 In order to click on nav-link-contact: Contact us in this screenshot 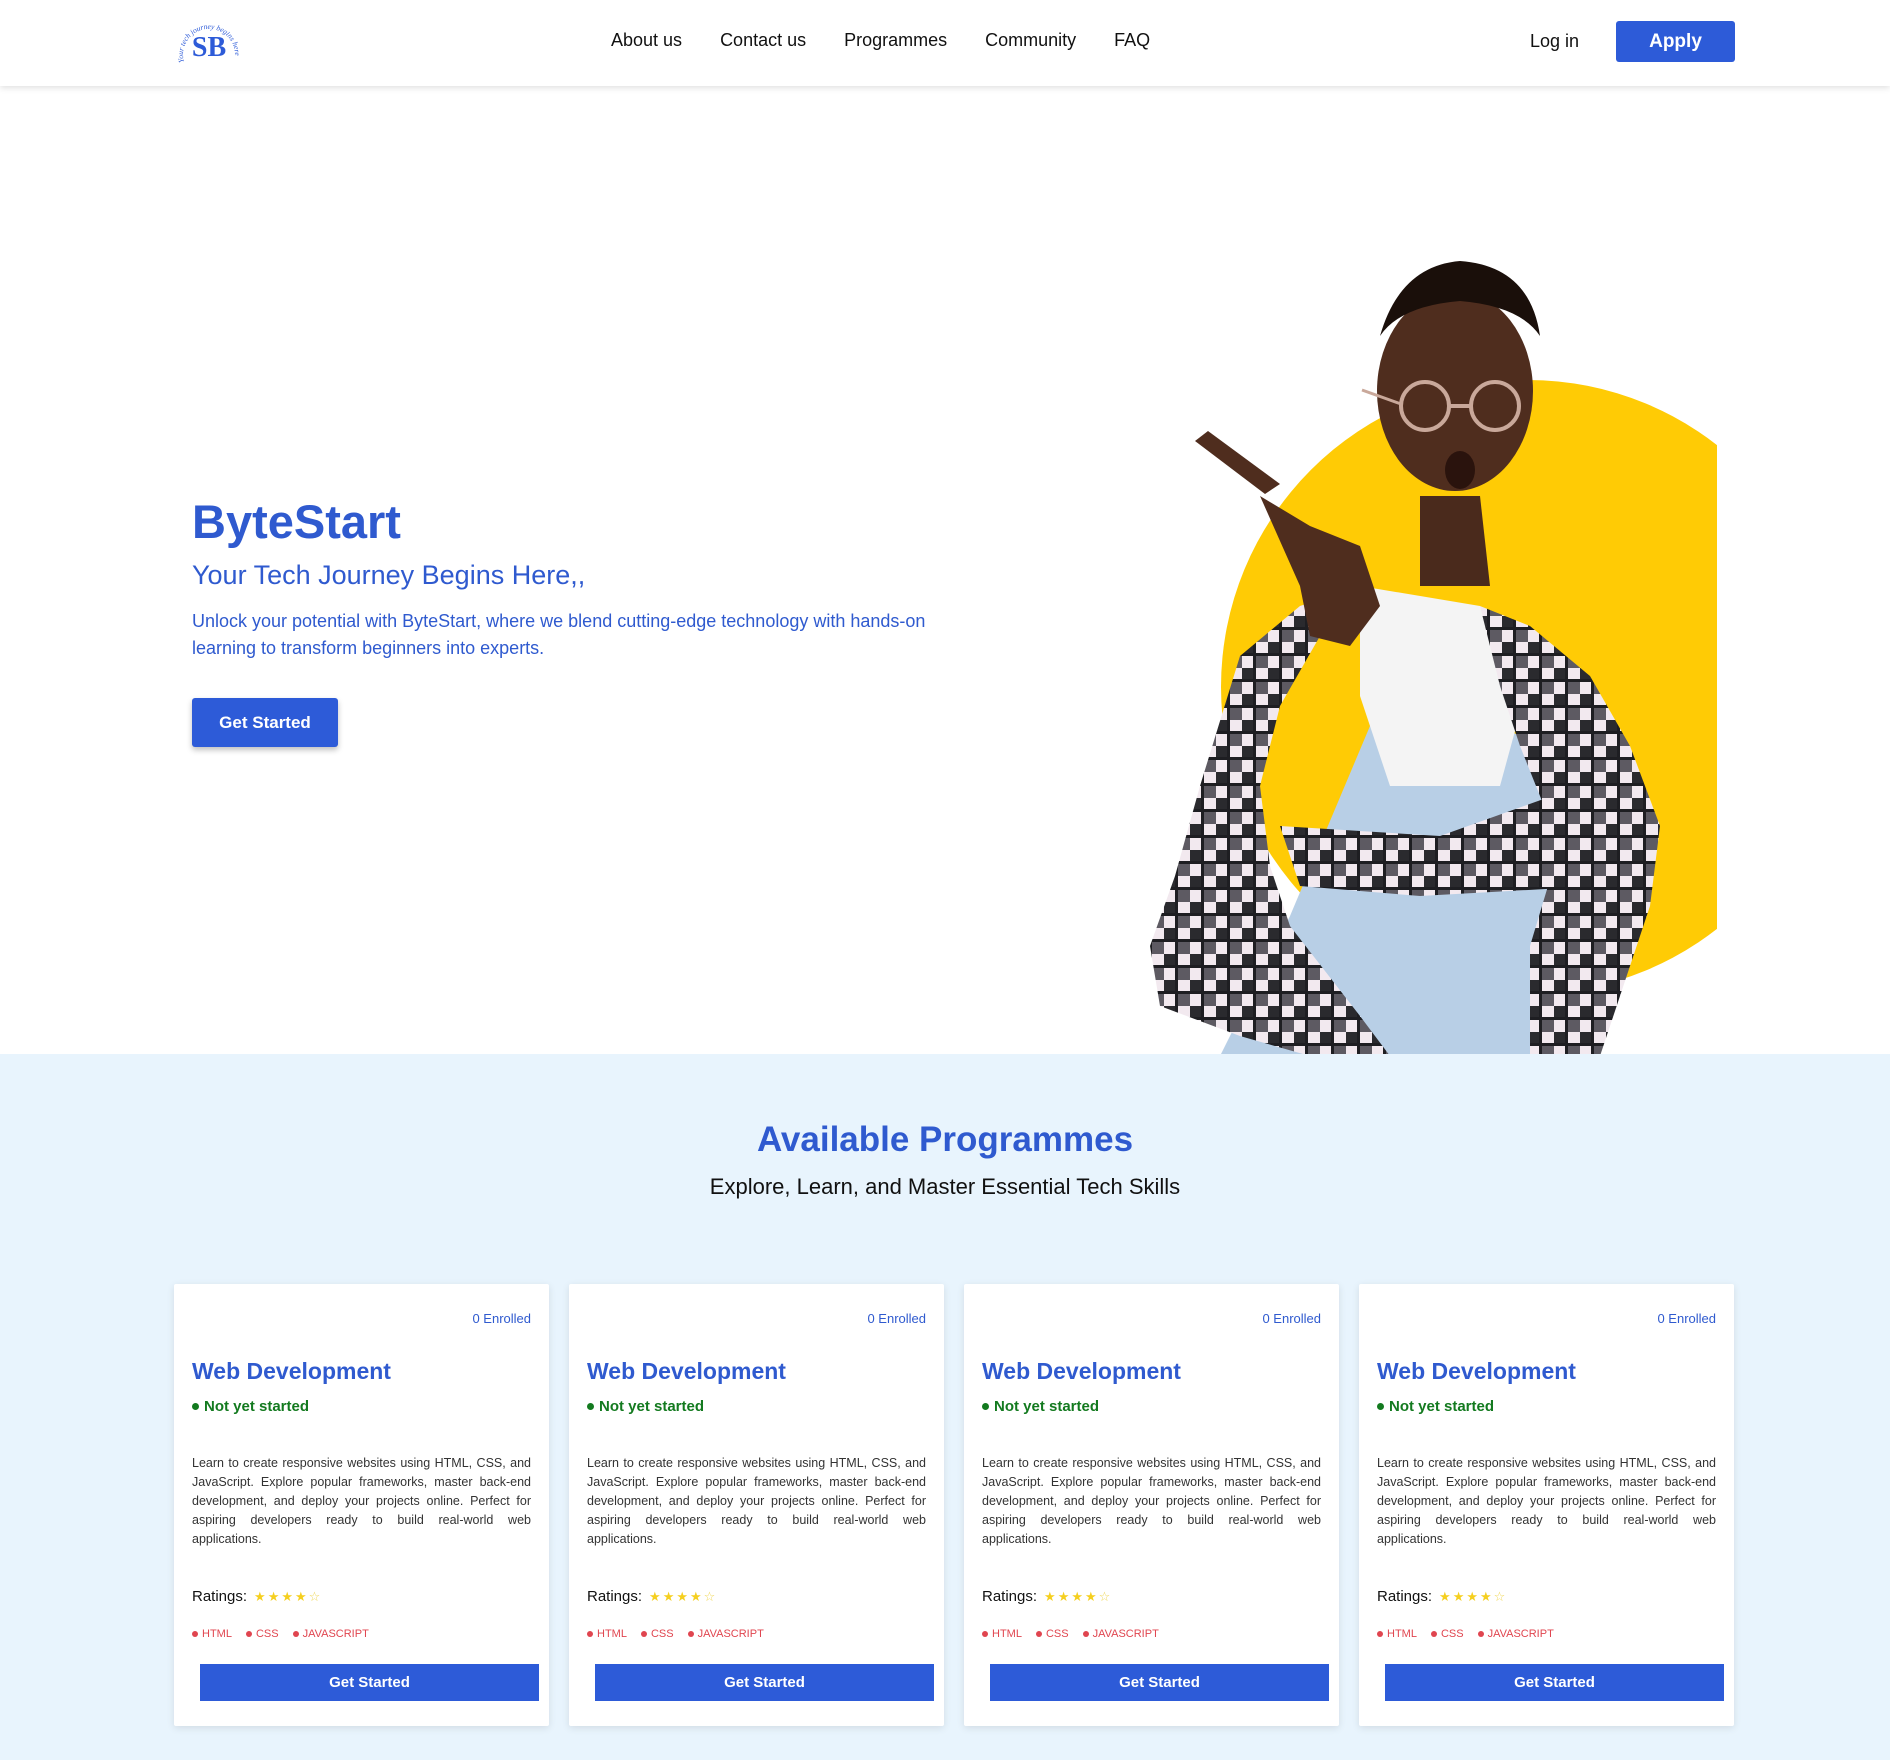, I will do `click(763, 40)`.